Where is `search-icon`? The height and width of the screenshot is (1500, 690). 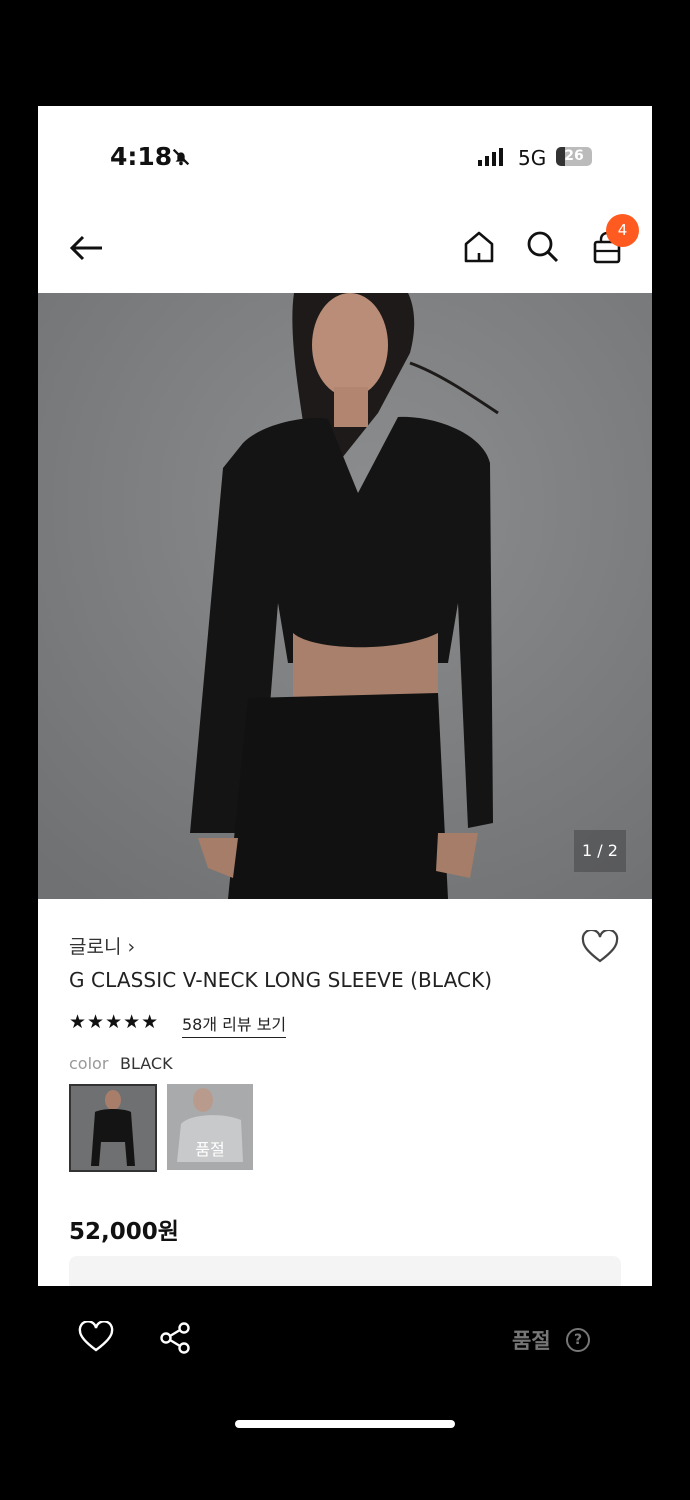 search-icon is located at coordinates (543, 249).